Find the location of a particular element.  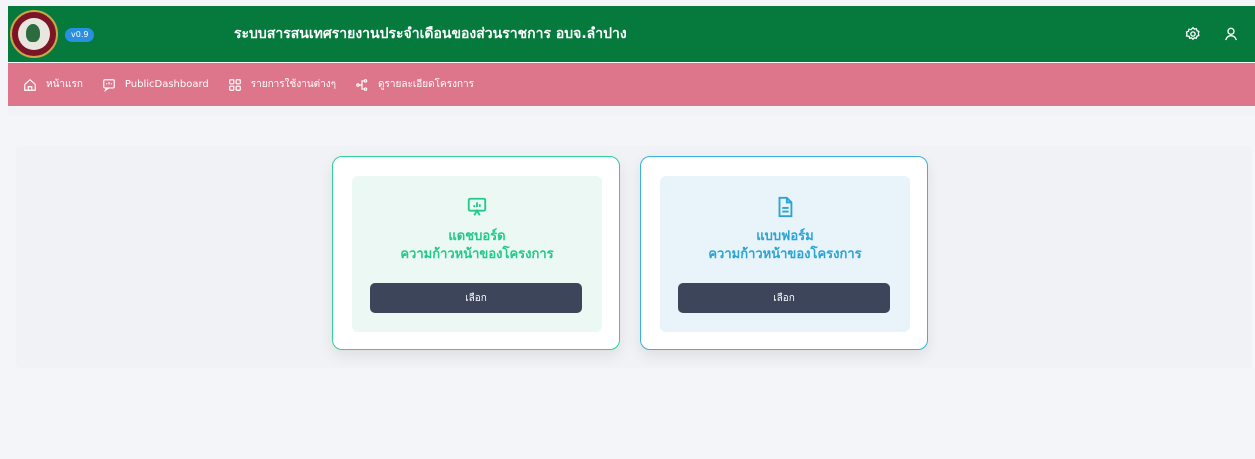

card-body: แบบฟอร์ม ความก้าวหน้าของโครงการ เลือก is located at coordinates (785, 254).